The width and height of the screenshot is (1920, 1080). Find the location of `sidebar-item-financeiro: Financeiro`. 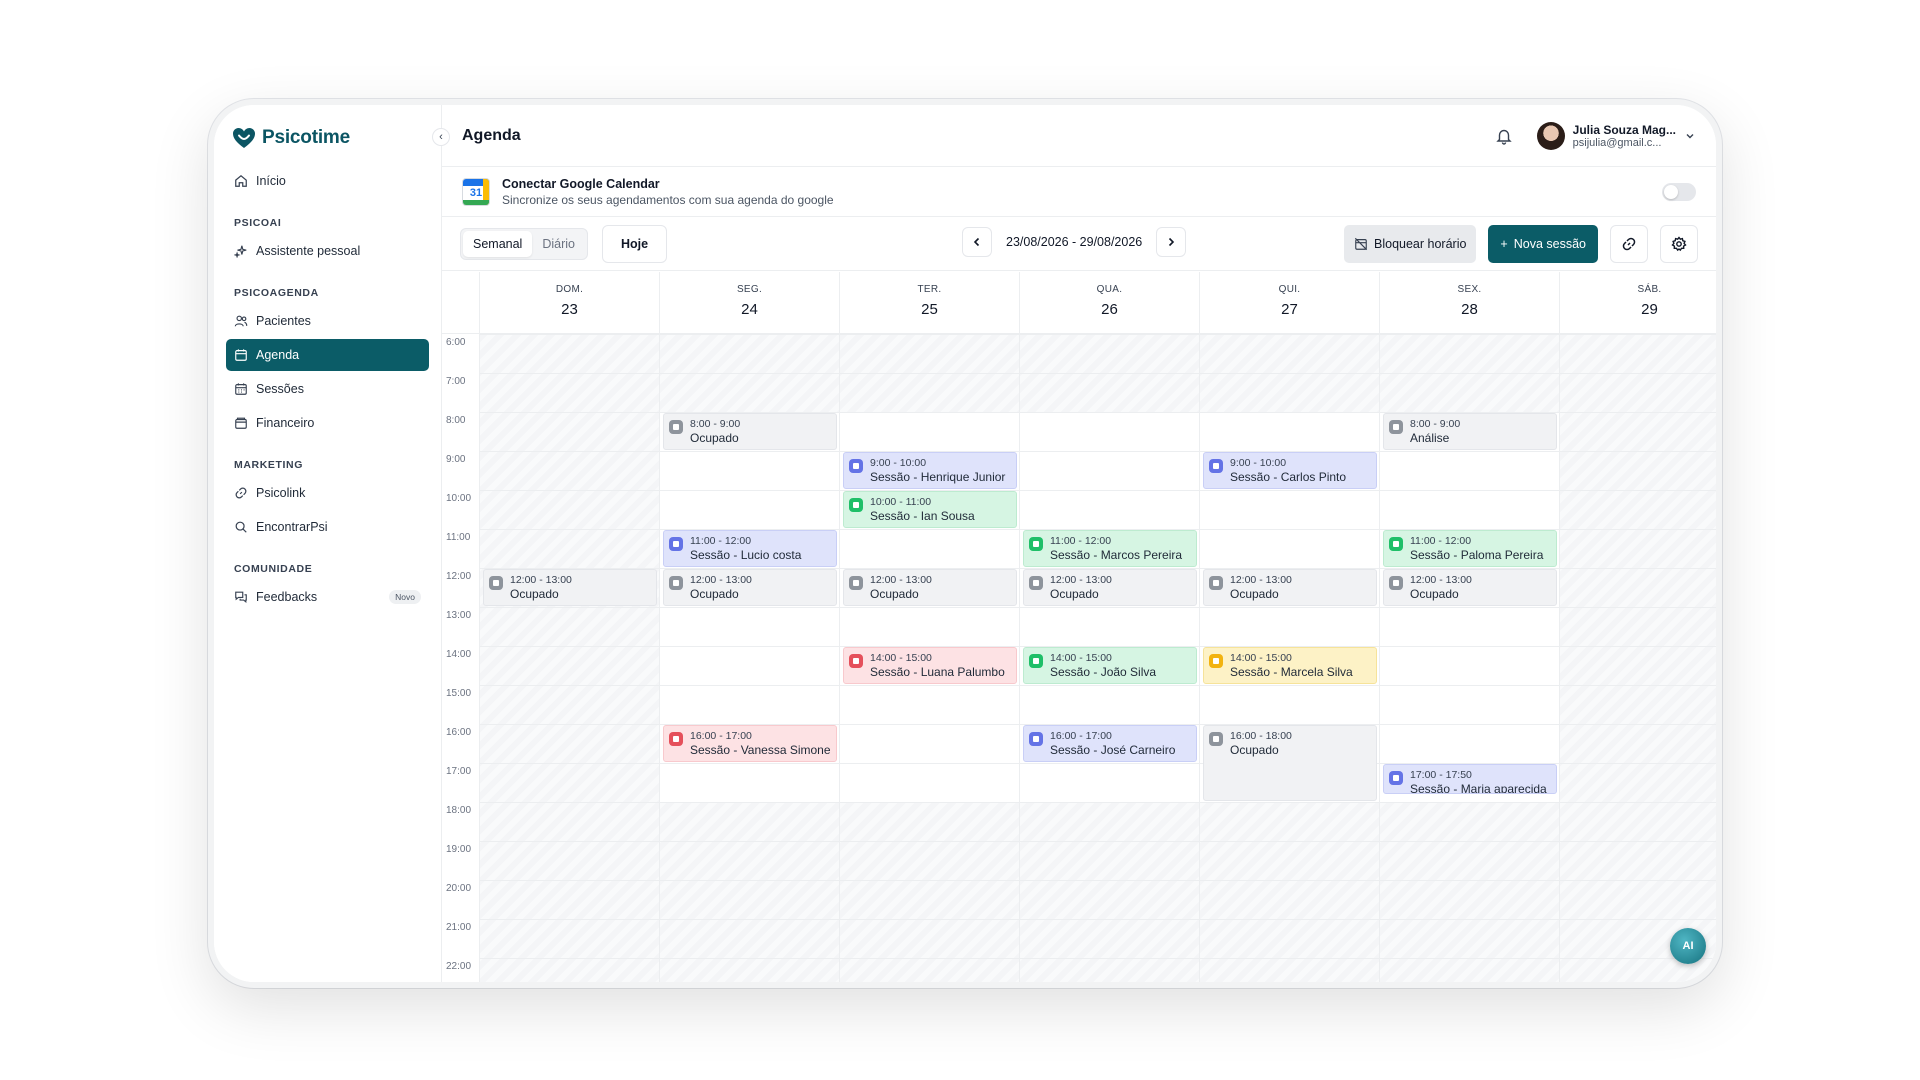

sidebar-item-financeiro: Financeiro is located at coordinates (327, 423).